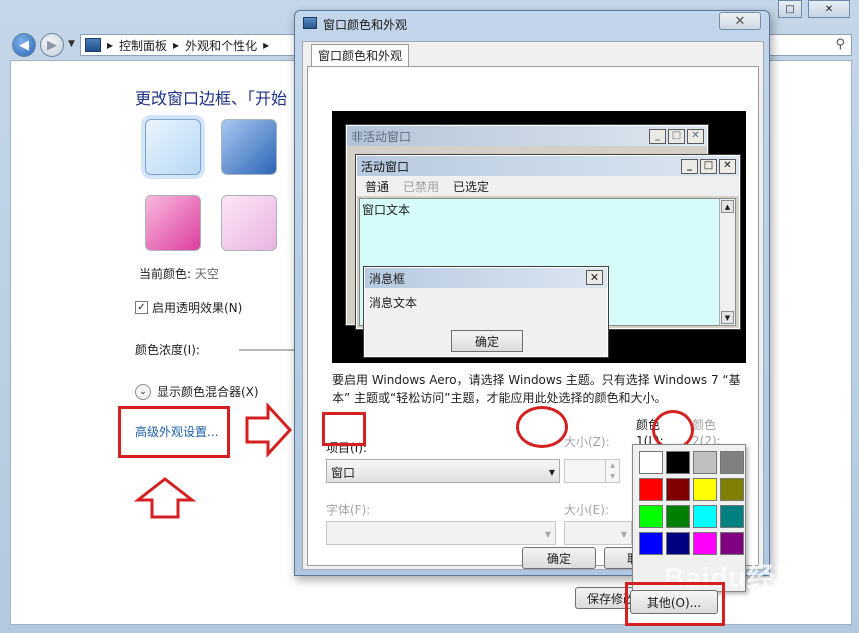 The height and width of the screenshot is (633, 859). I want to click on menu-disabled: 已禁用, so click(421, 186).